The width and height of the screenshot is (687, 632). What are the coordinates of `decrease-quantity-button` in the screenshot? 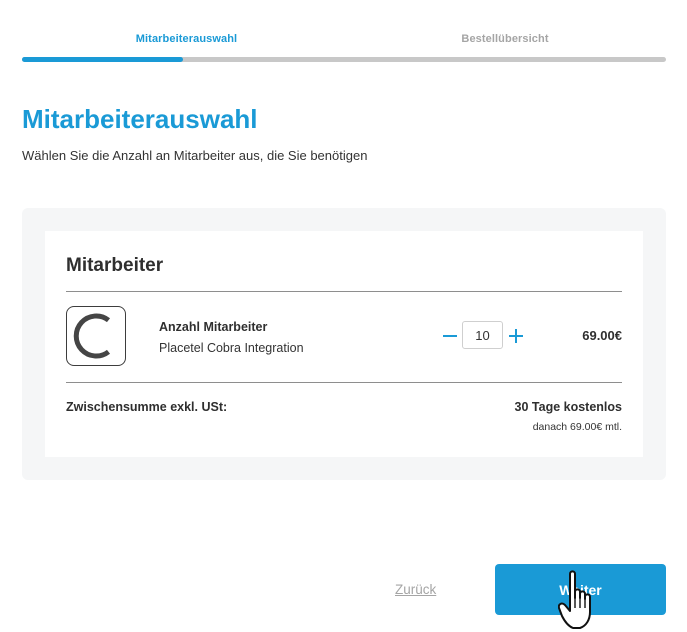 It's located at (450, 336).